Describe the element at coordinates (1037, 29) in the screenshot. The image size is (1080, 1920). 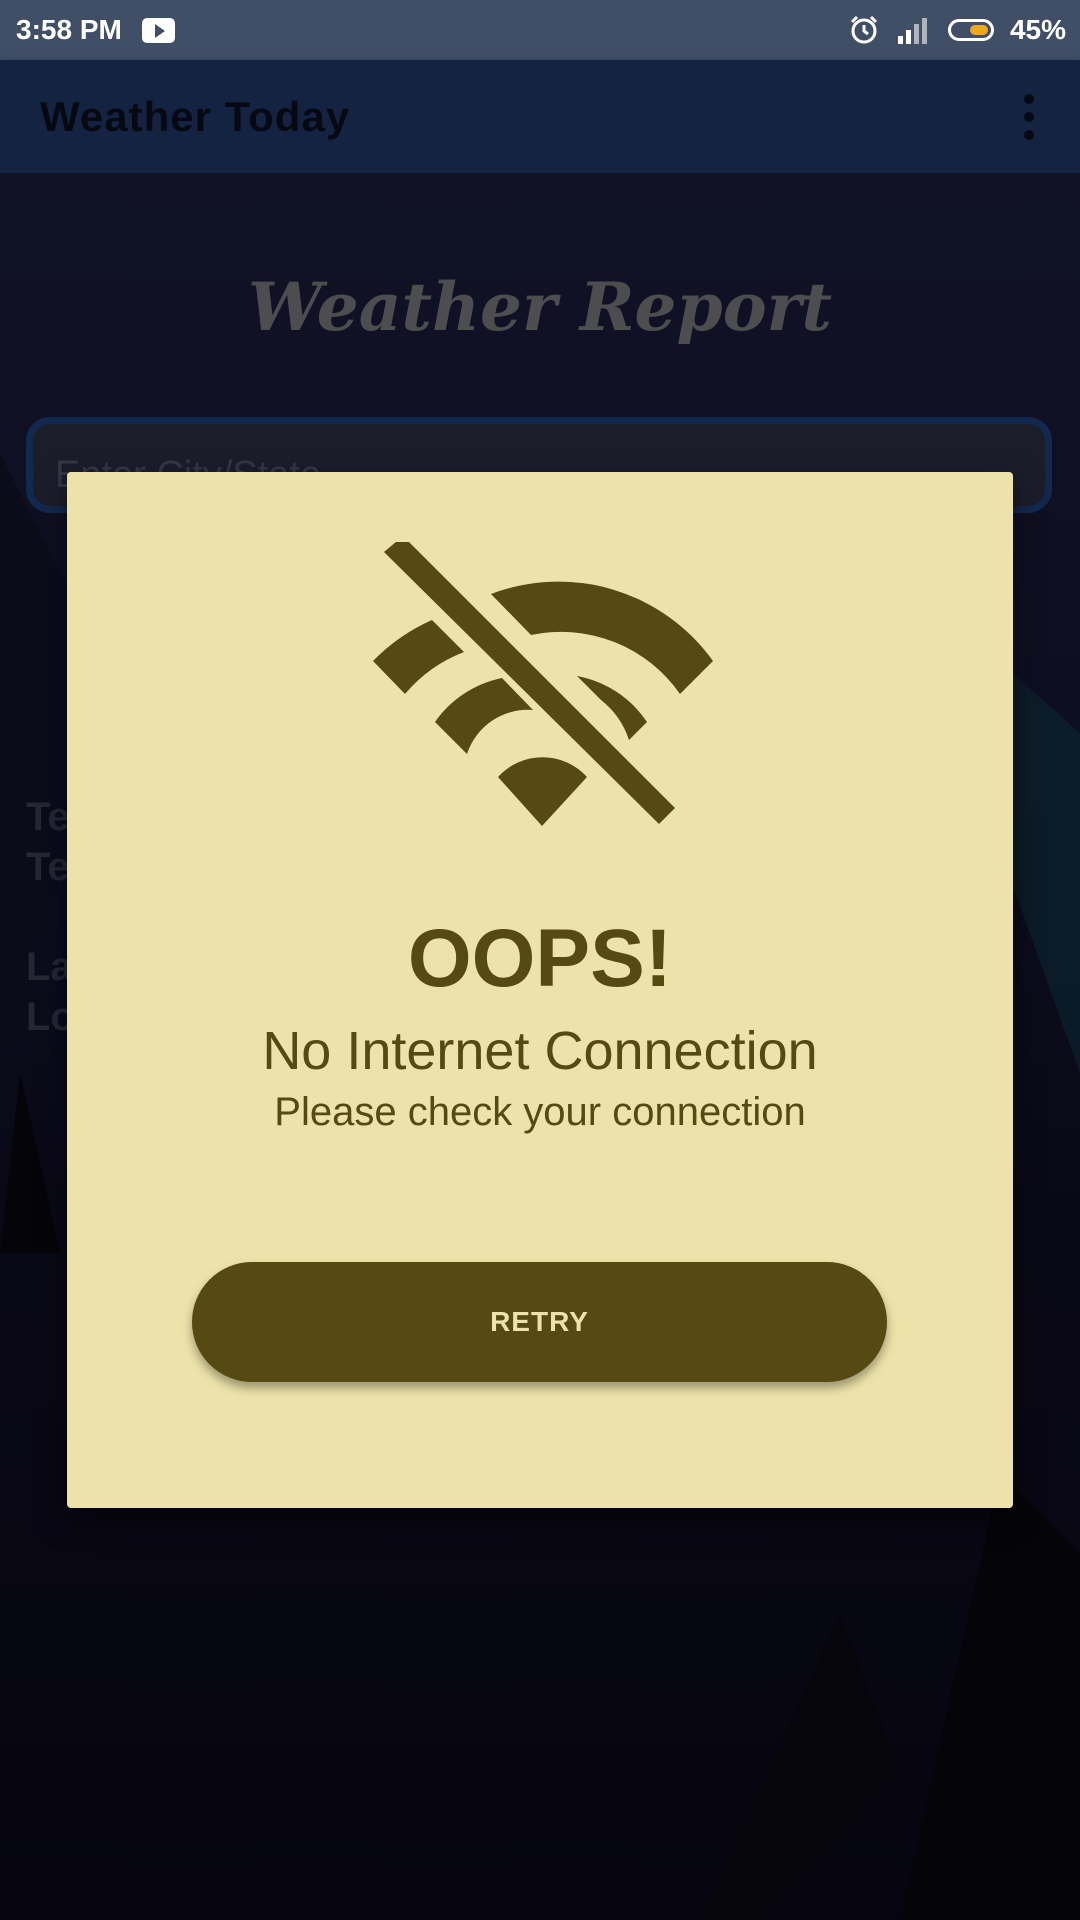
I see `battery-percent: 45%` at that location.